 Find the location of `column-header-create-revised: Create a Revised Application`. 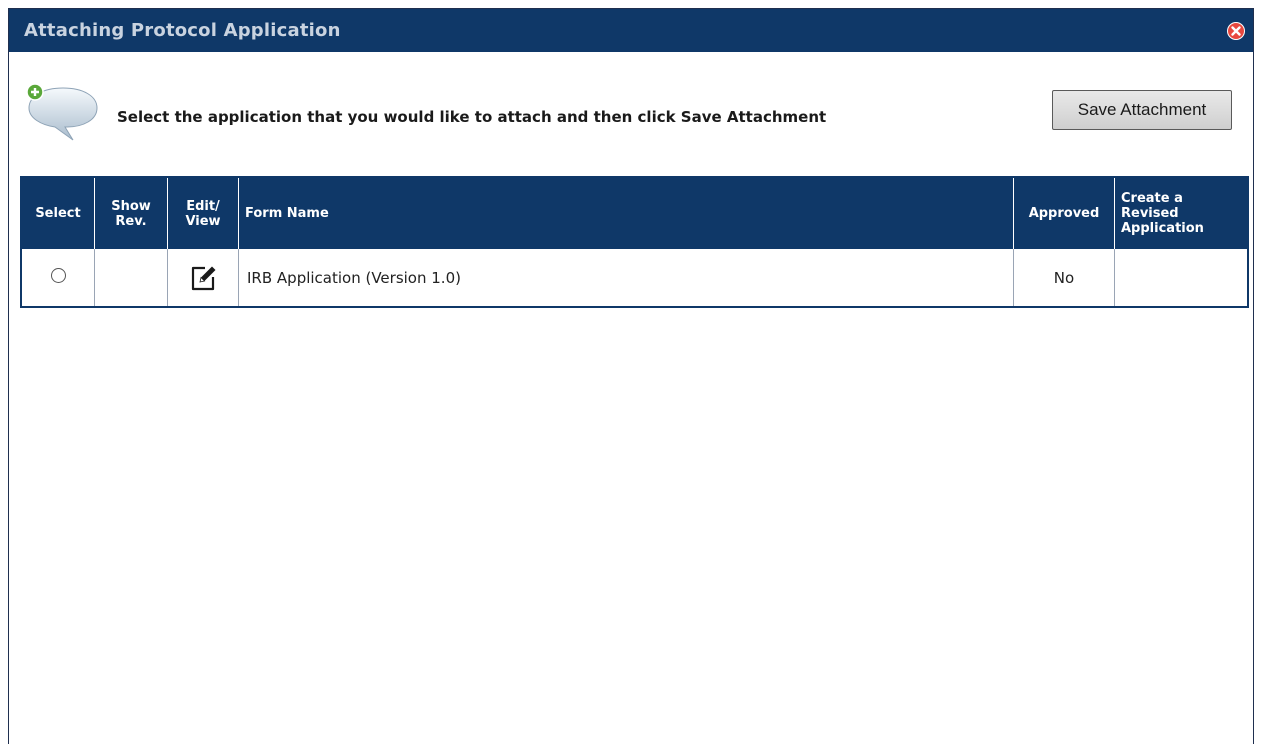

column-header-create-revised: Create a Revised Application is located at coordinates (1181, 213).